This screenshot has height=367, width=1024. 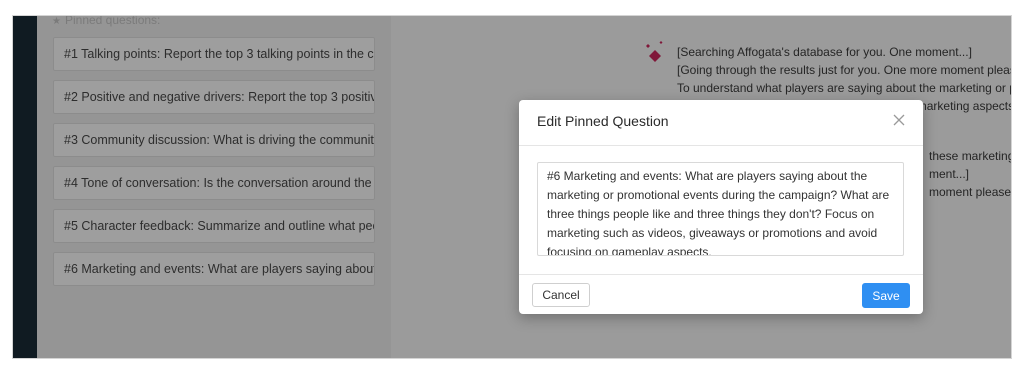 I want to click on modal-title: Edit Pinned Question, so click(x=603, y=121).